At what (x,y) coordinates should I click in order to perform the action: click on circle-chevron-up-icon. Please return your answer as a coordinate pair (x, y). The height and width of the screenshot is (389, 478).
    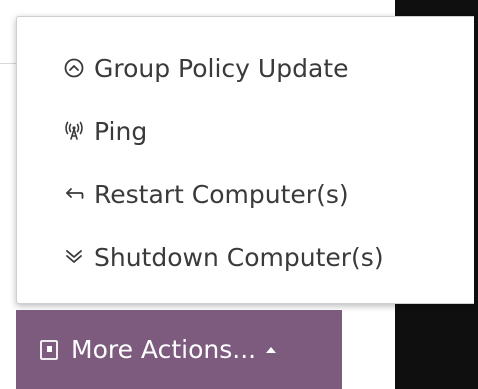
    Looking at the image, I should click on (74, 68).